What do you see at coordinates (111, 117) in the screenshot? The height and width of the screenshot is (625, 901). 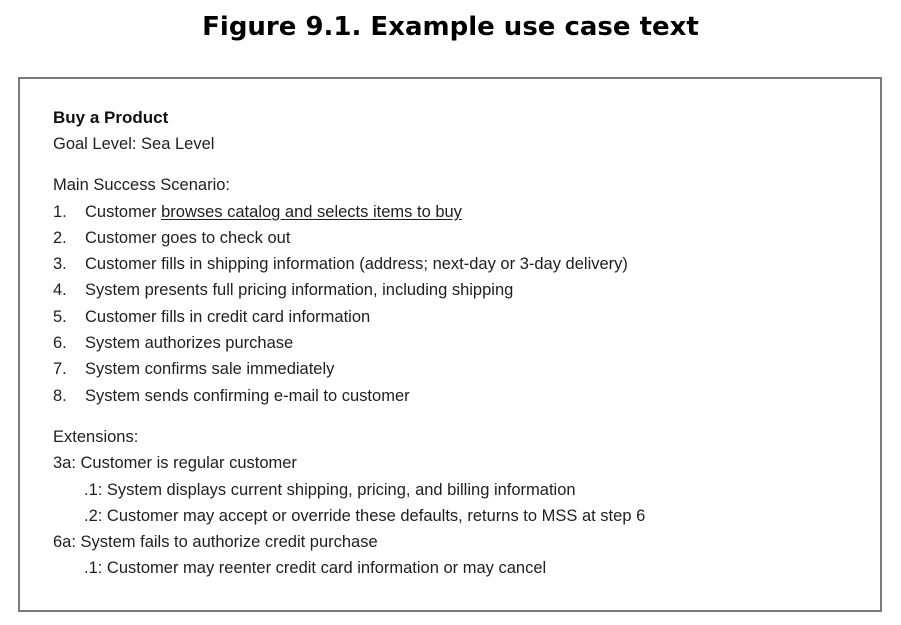 I see `use-case-title: Buy a Product` at bounding box center [111, 117].